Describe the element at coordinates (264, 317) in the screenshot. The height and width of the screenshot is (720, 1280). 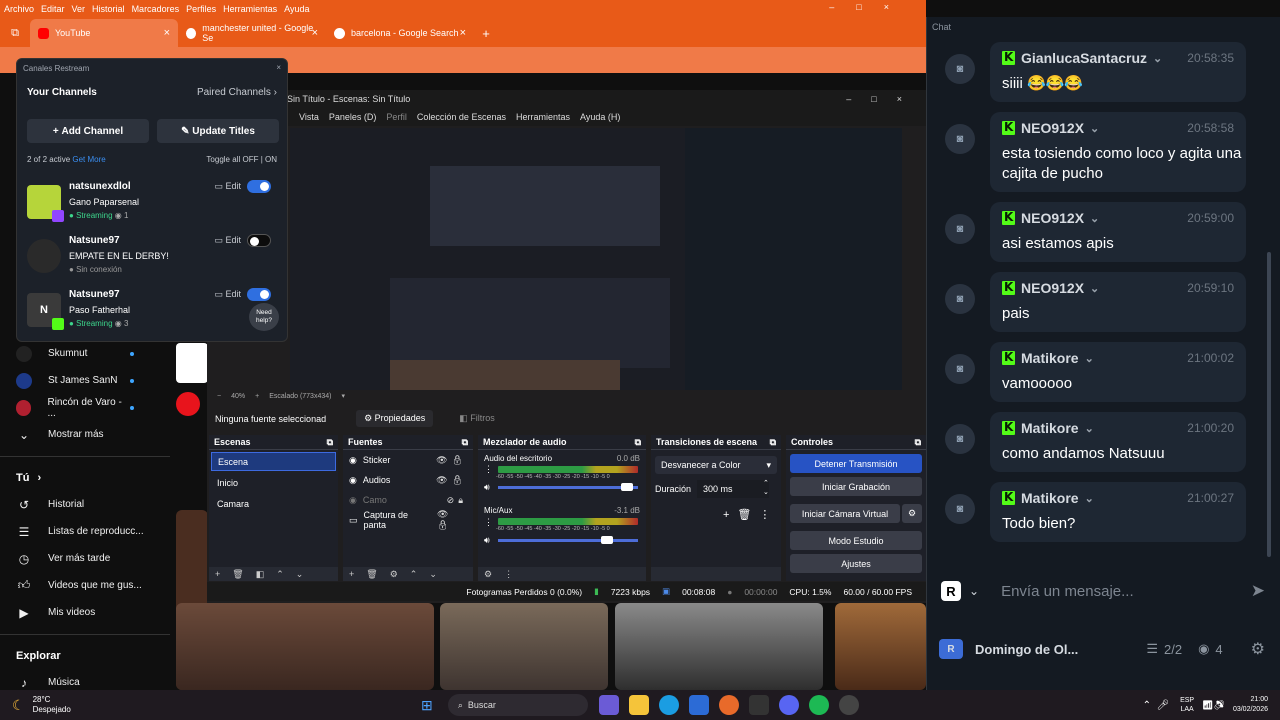
I see `need-help-button: Need help?` at that location.